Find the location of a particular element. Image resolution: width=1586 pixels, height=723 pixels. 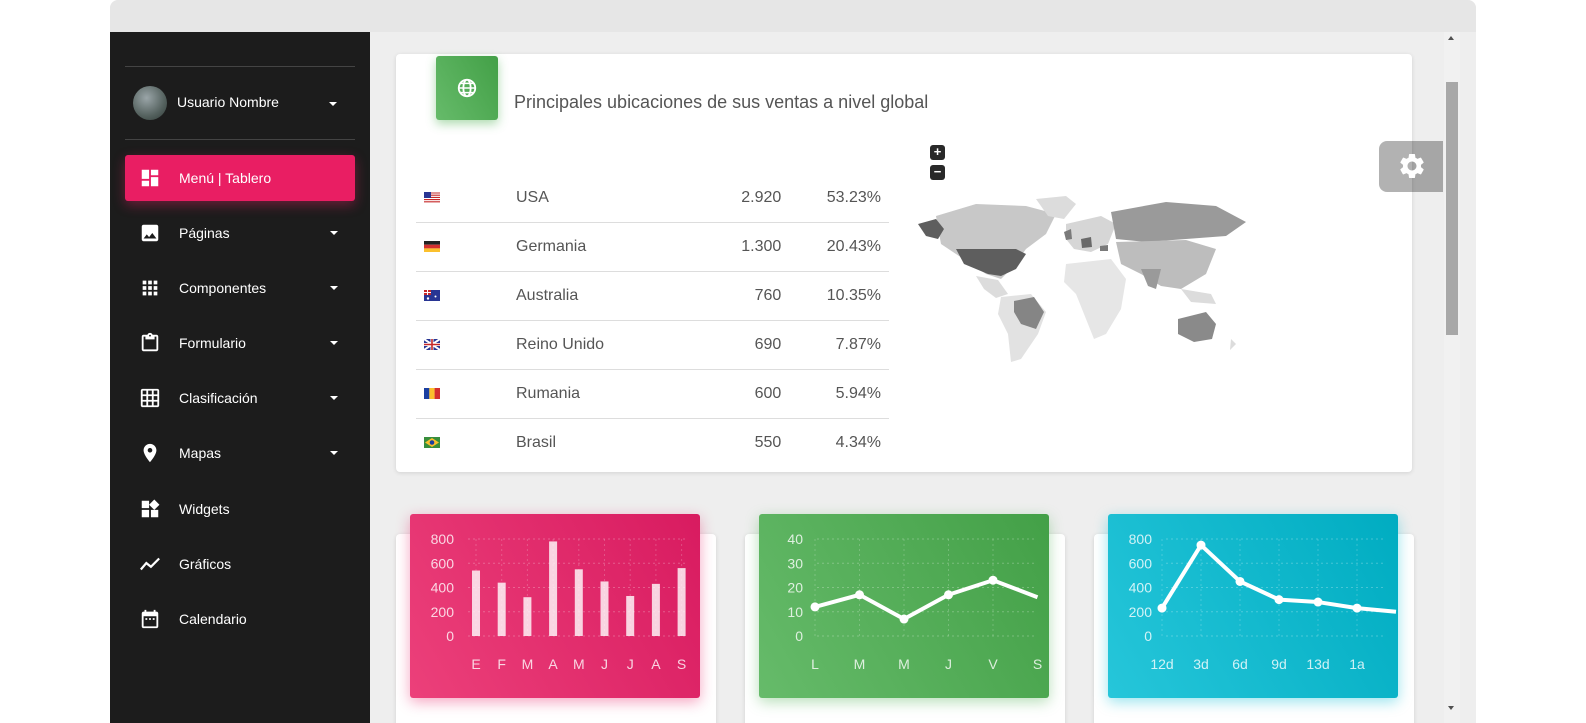

y-tick-label: 600 is located at coordinates (443, 563).